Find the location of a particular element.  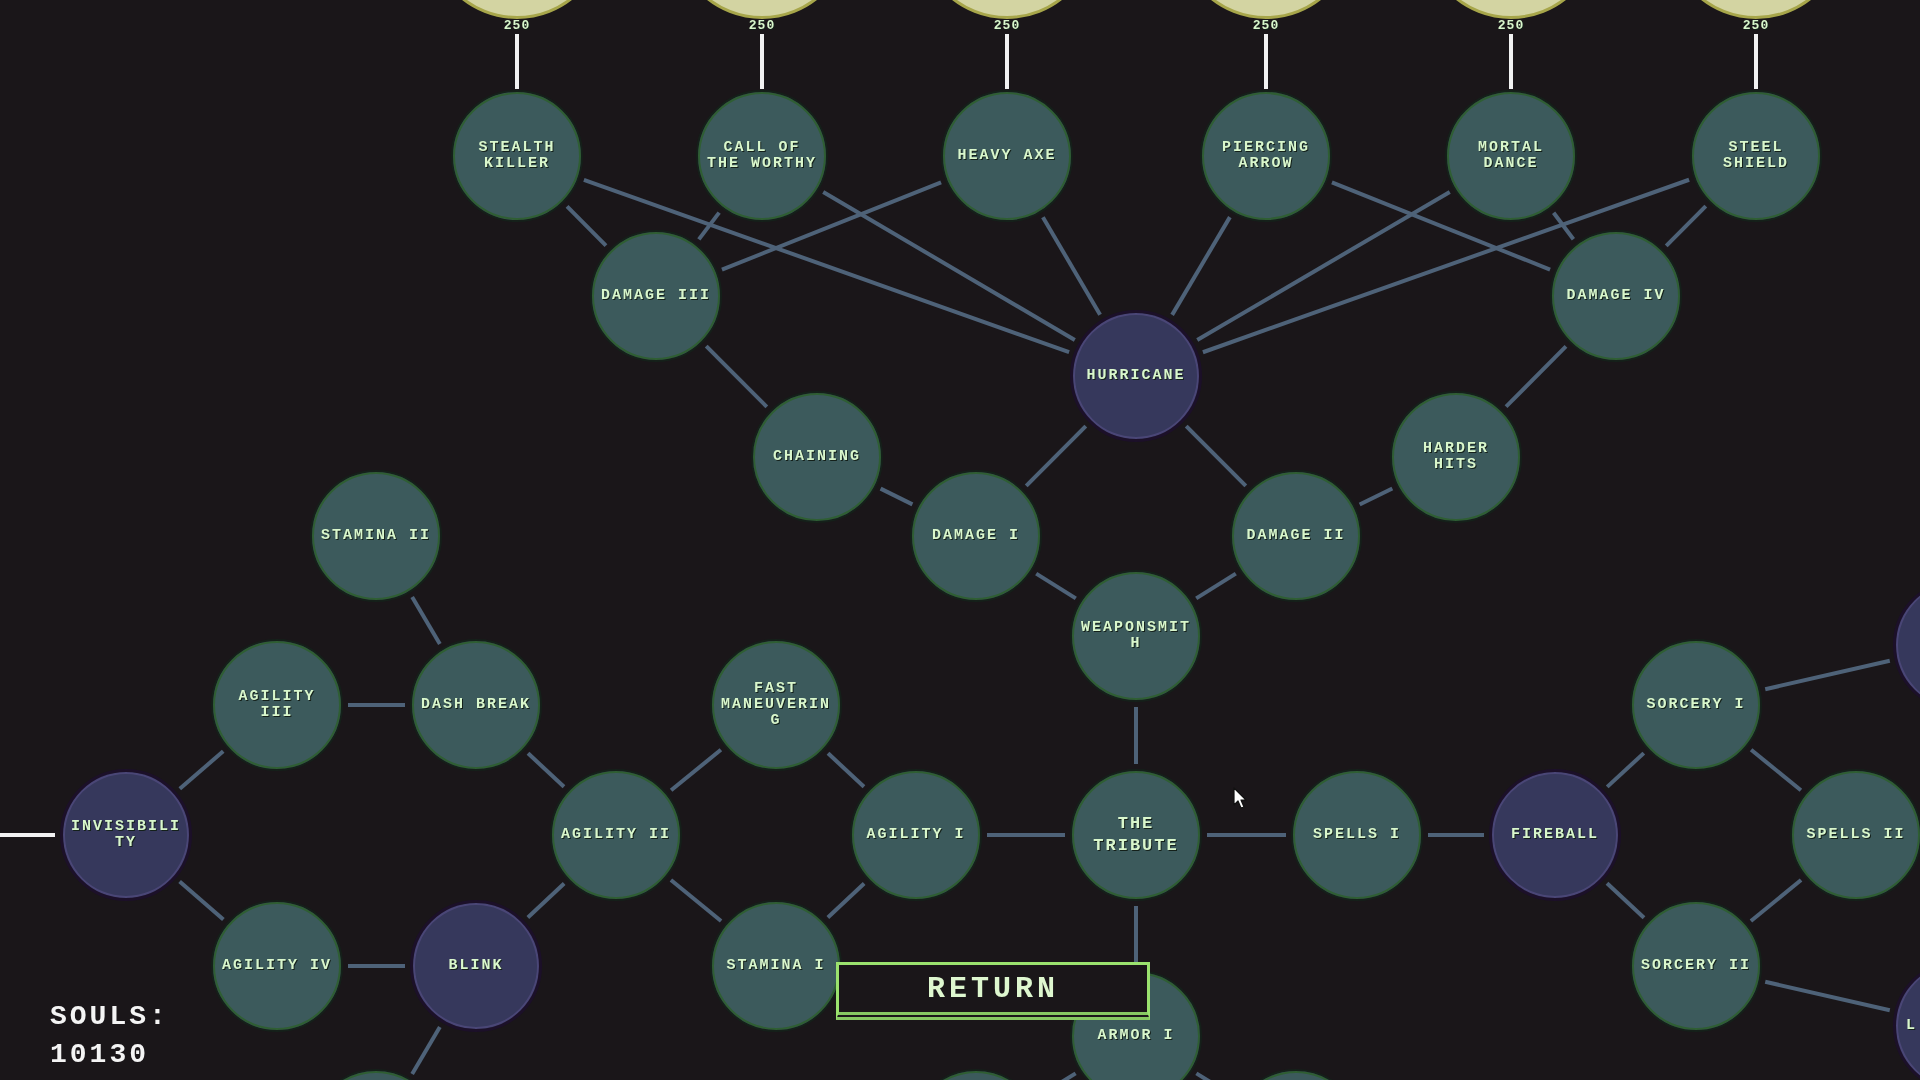

skill-node: SPELLS I is located at coordinates (1357, 835).